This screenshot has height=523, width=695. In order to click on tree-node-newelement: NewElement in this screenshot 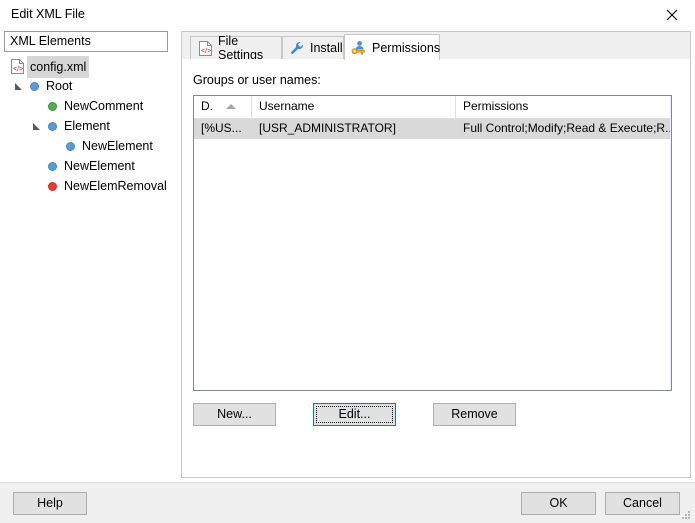, I will do `click(88, 166)`.